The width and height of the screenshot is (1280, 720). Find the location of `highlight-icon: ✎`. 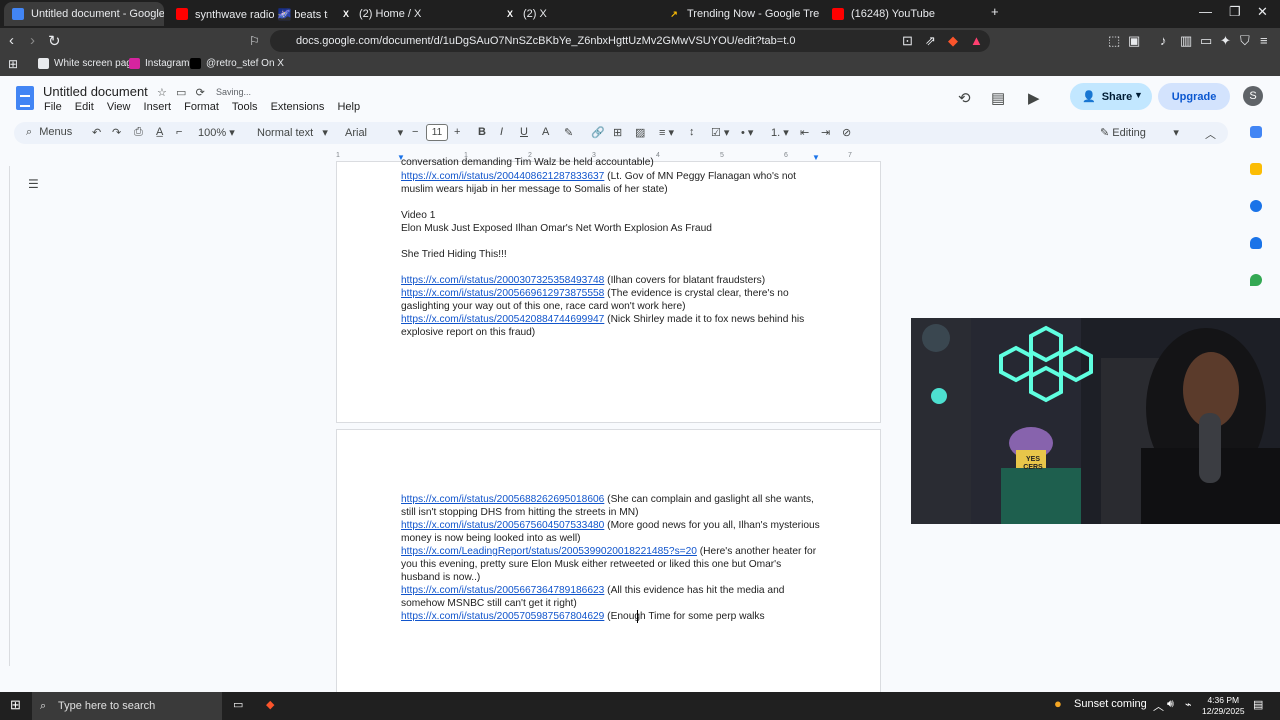

highlight-icon: ✎ is located at coordinates (568, 132).